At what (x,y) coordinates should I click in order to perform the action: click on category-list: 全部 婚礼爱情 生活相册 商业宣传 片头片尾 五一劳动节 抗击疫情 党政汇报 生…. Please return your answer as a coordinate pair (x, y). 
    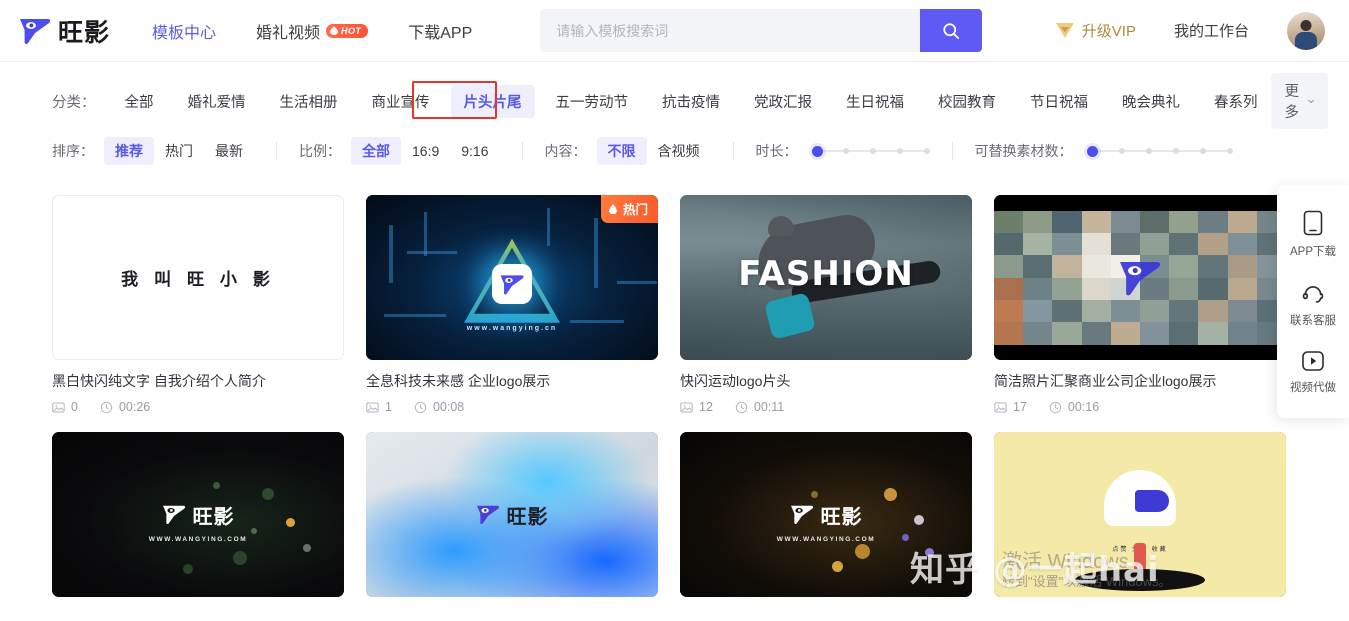
    Looking at the image, I should click on (691, 101).